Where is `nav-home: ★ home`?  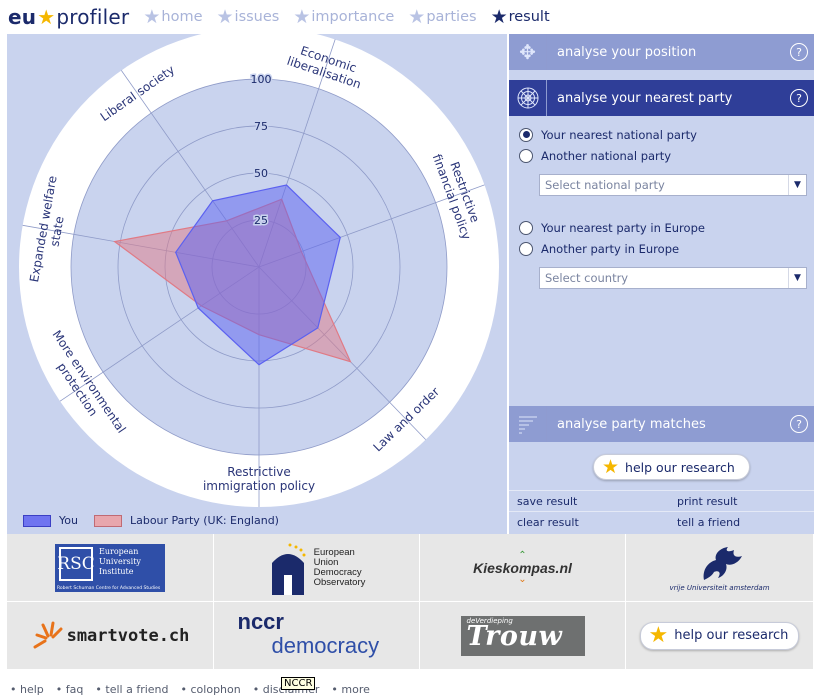 nav-home: ★ home is located at coordinates (172, 17).